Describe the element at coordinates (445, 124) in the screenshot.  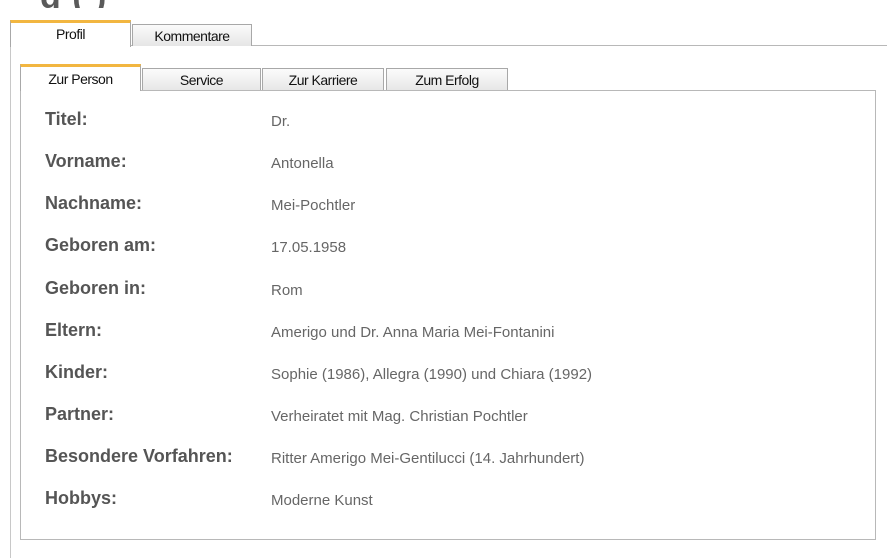
I see `detail-row-titel: Titel: Dr.` at that location.